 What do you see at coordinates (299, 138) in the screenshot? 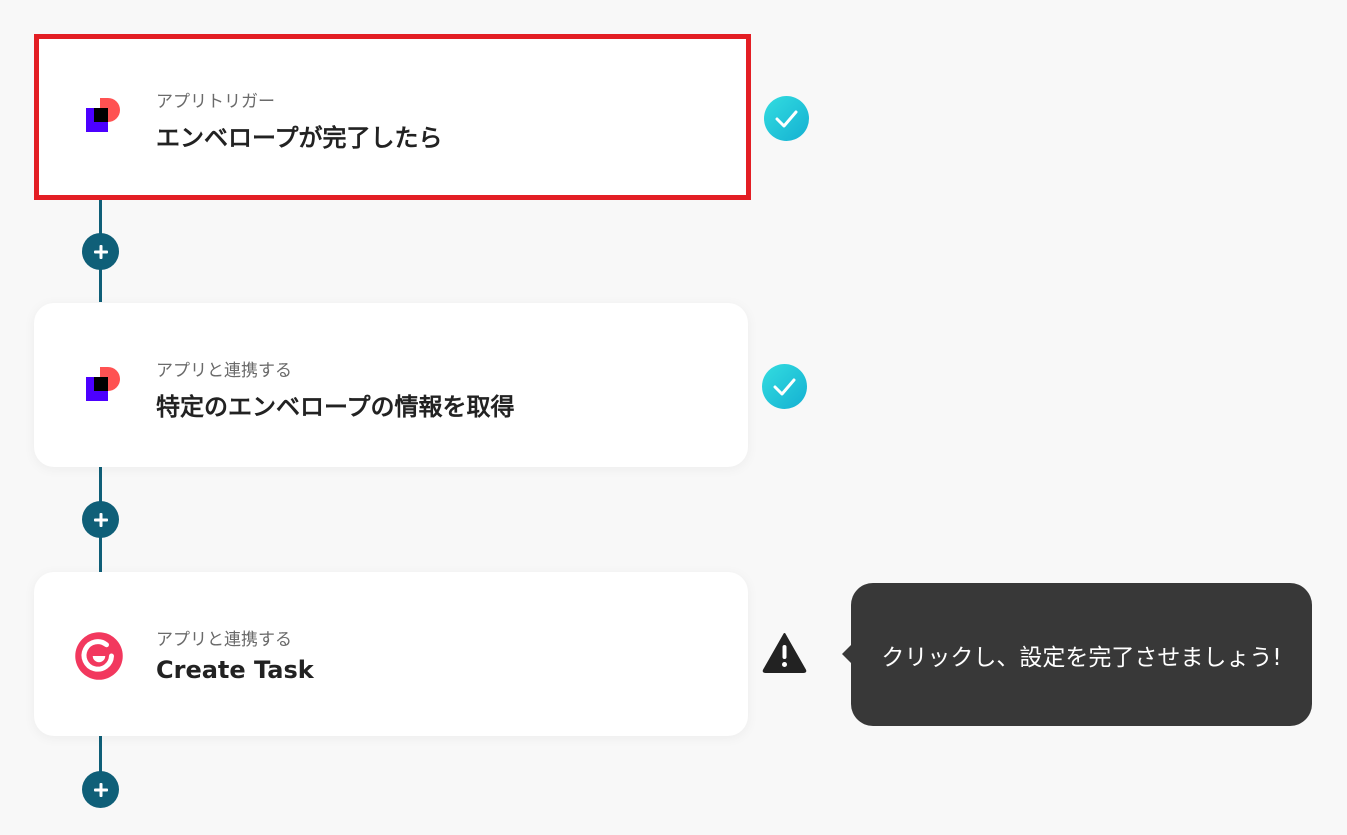
I see `step-title: エンベロープが完了したら` at bounding box center [299, 138].